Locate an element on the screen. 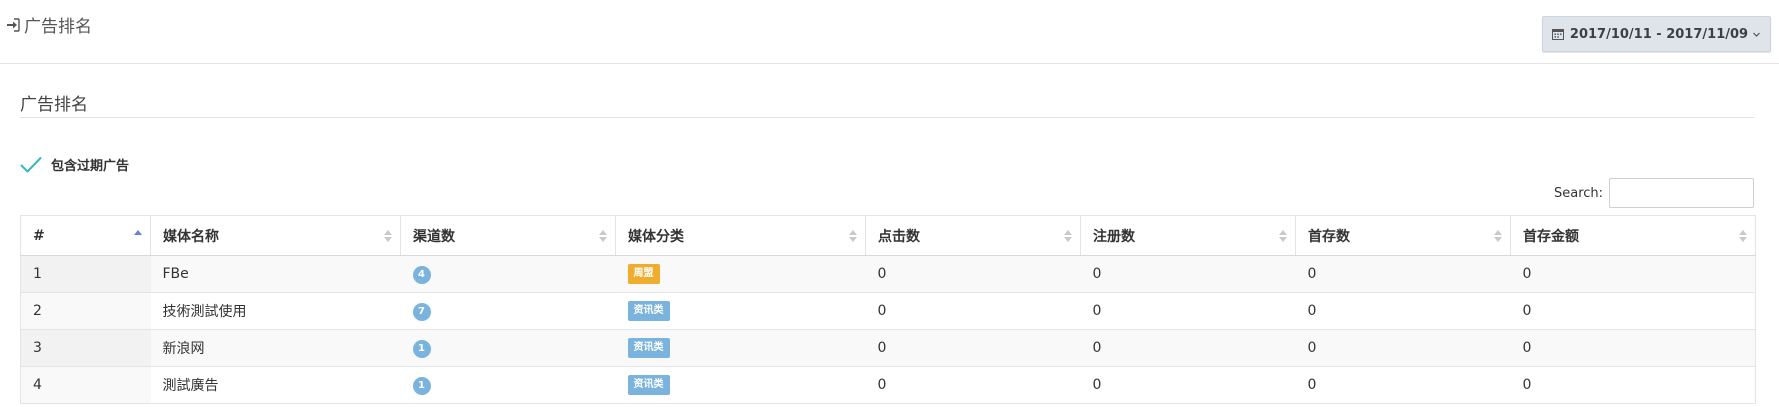 The height and width of the screenshot is (407, 1779). col-header-media-name: 媒体名称 is located at coordinates (275, 235).